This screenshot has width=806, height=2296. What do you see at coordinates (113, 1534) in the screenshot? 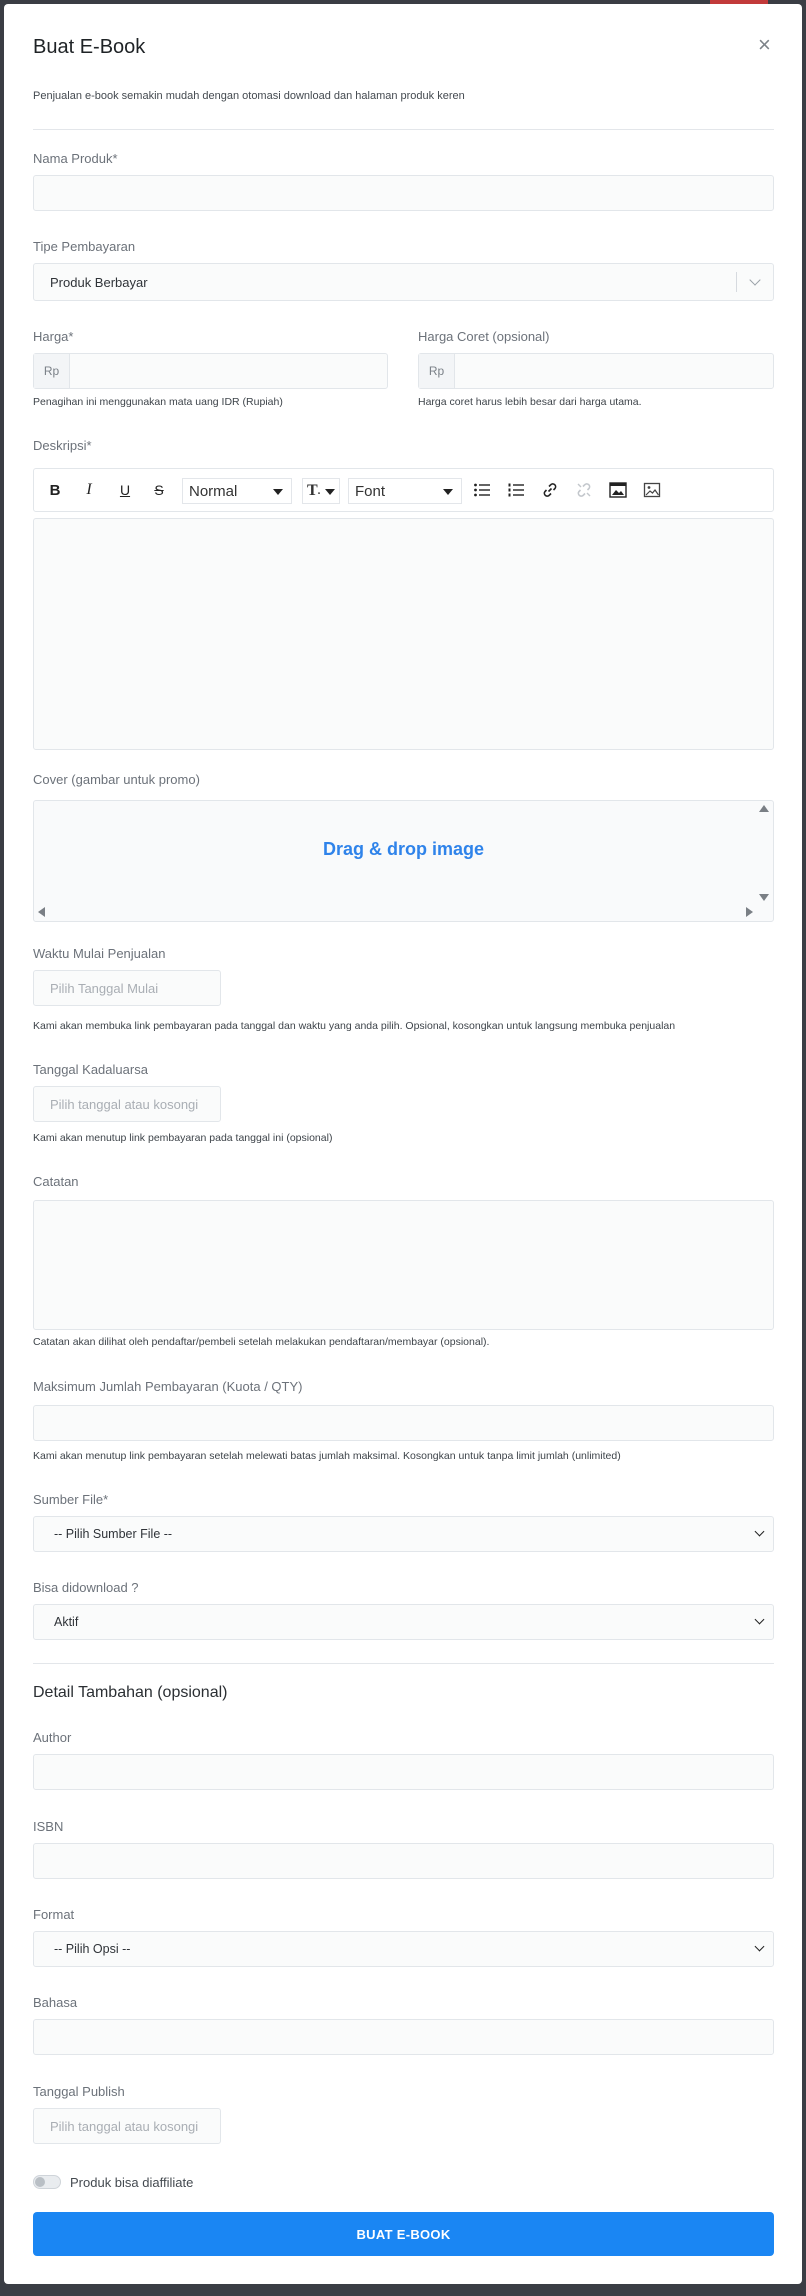
I see `sumber-file-value: -- Pilih Sumber File --` at bounding box center [113, 1534].